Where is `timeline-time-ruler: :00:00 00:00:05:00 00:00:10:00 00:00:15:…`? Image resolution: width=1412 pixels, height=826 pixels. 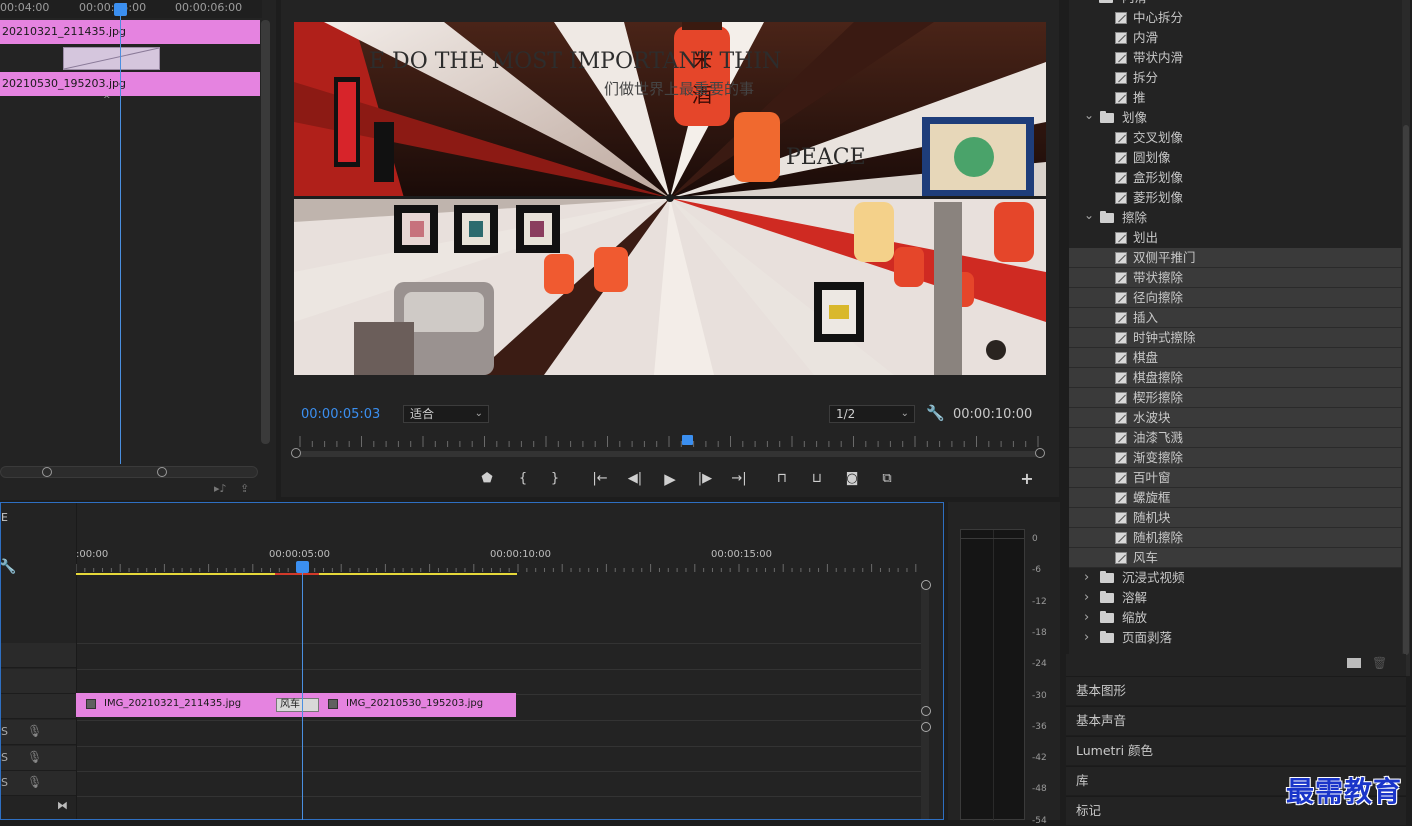
timeline-time-ruler: :00:00 00:00:05:00 00:00:10:00 00:00:15:… is located at coordinates (499, 558).